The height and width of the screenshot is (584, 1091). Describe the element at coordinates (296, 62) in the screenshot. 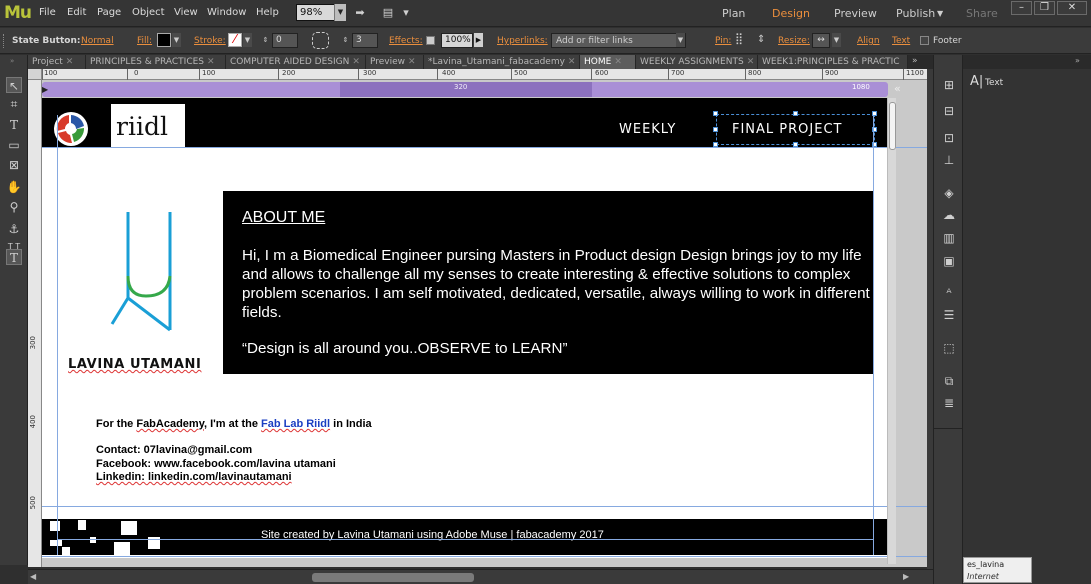

I see `tab-cad: COMPUTER AIDED DESIGN ✕` at that location.